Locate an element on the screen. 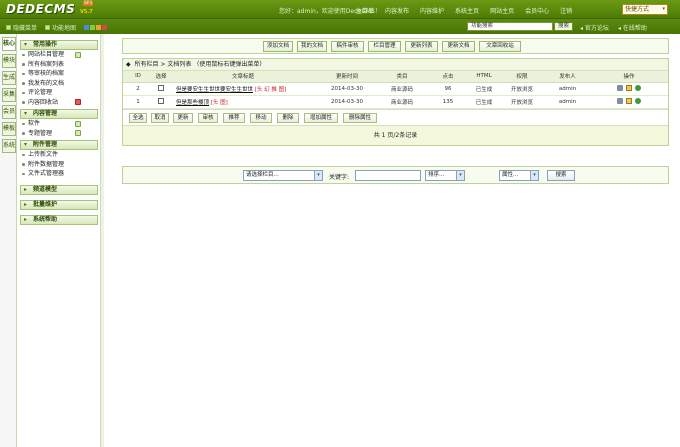 This screenshot has width=680, height=447. menu-item-file-manager: 文件式管理器 is located at coordinates (59, 174).